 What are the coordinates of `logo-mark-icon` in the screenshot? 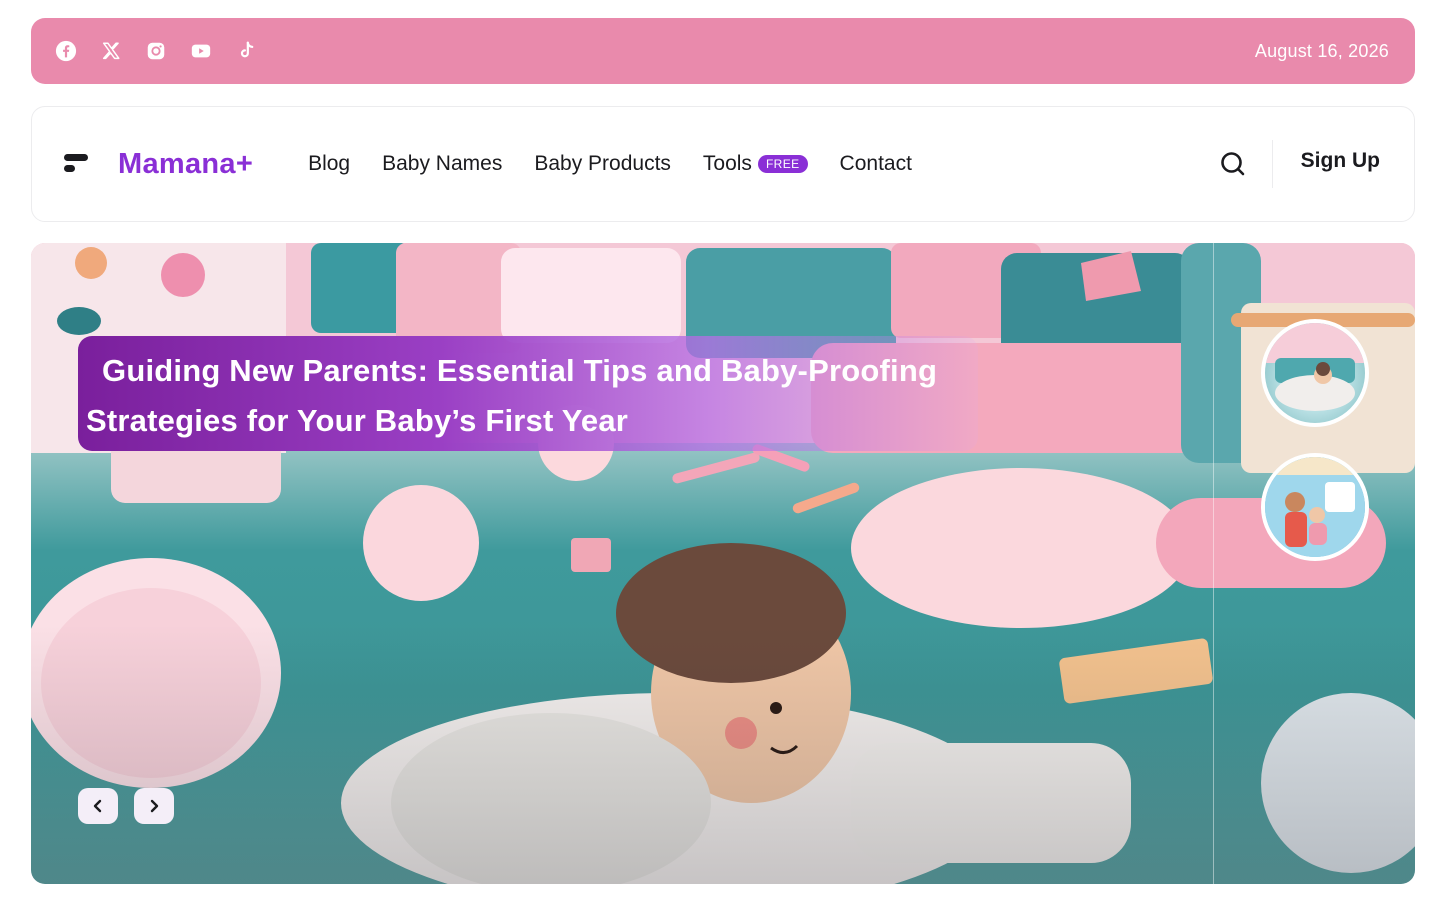 It's located at (80, 164).